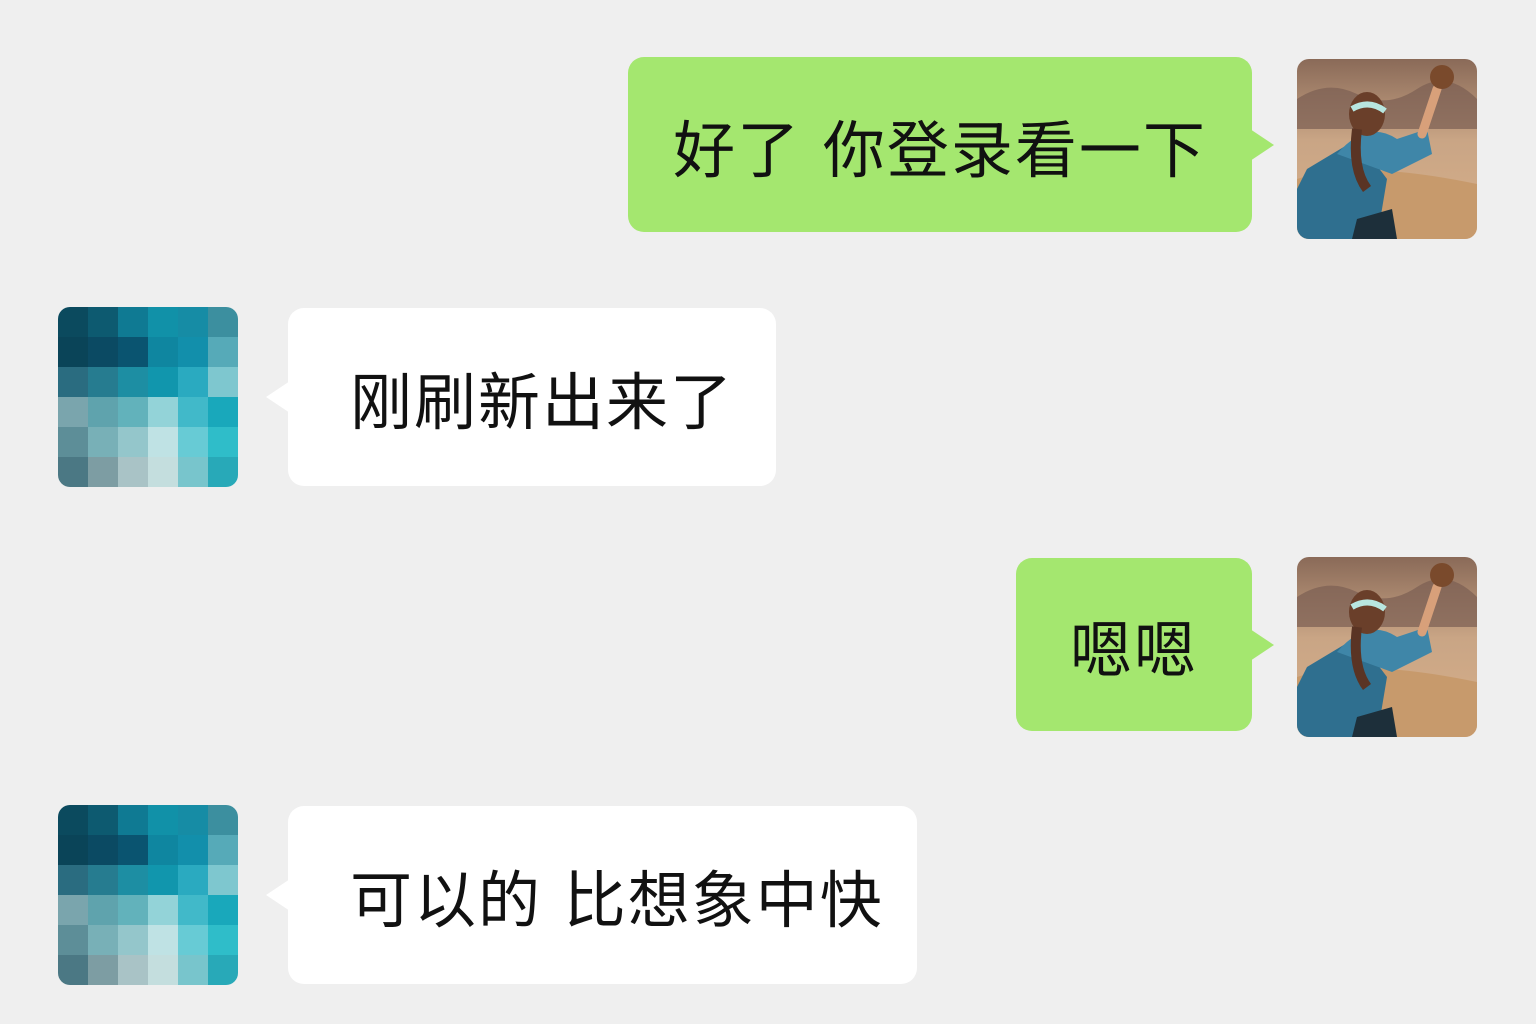 Image resolution: width=1536 pixels, height=1024 pixels. What do you see at coordinates (940, 150) in the screenshot?
I see `message-text: 好了 你登录看一下` at bounding box center [940, 150].